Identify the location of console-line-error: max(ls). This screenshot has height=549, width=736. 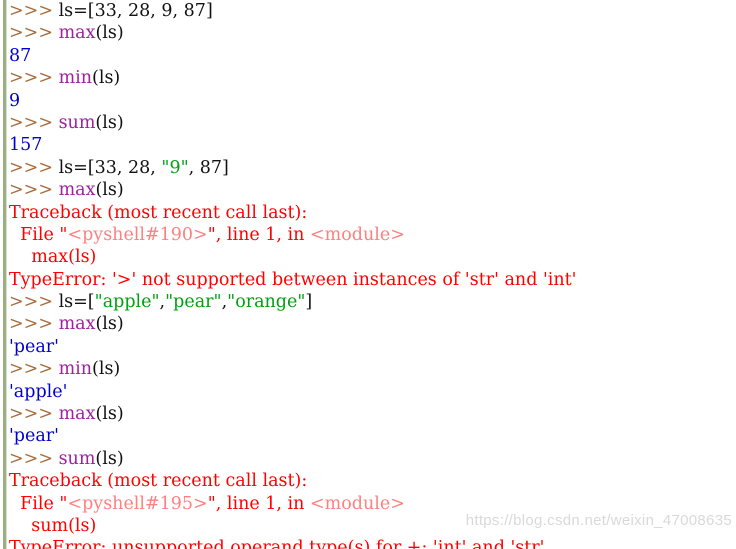
(372, 257).